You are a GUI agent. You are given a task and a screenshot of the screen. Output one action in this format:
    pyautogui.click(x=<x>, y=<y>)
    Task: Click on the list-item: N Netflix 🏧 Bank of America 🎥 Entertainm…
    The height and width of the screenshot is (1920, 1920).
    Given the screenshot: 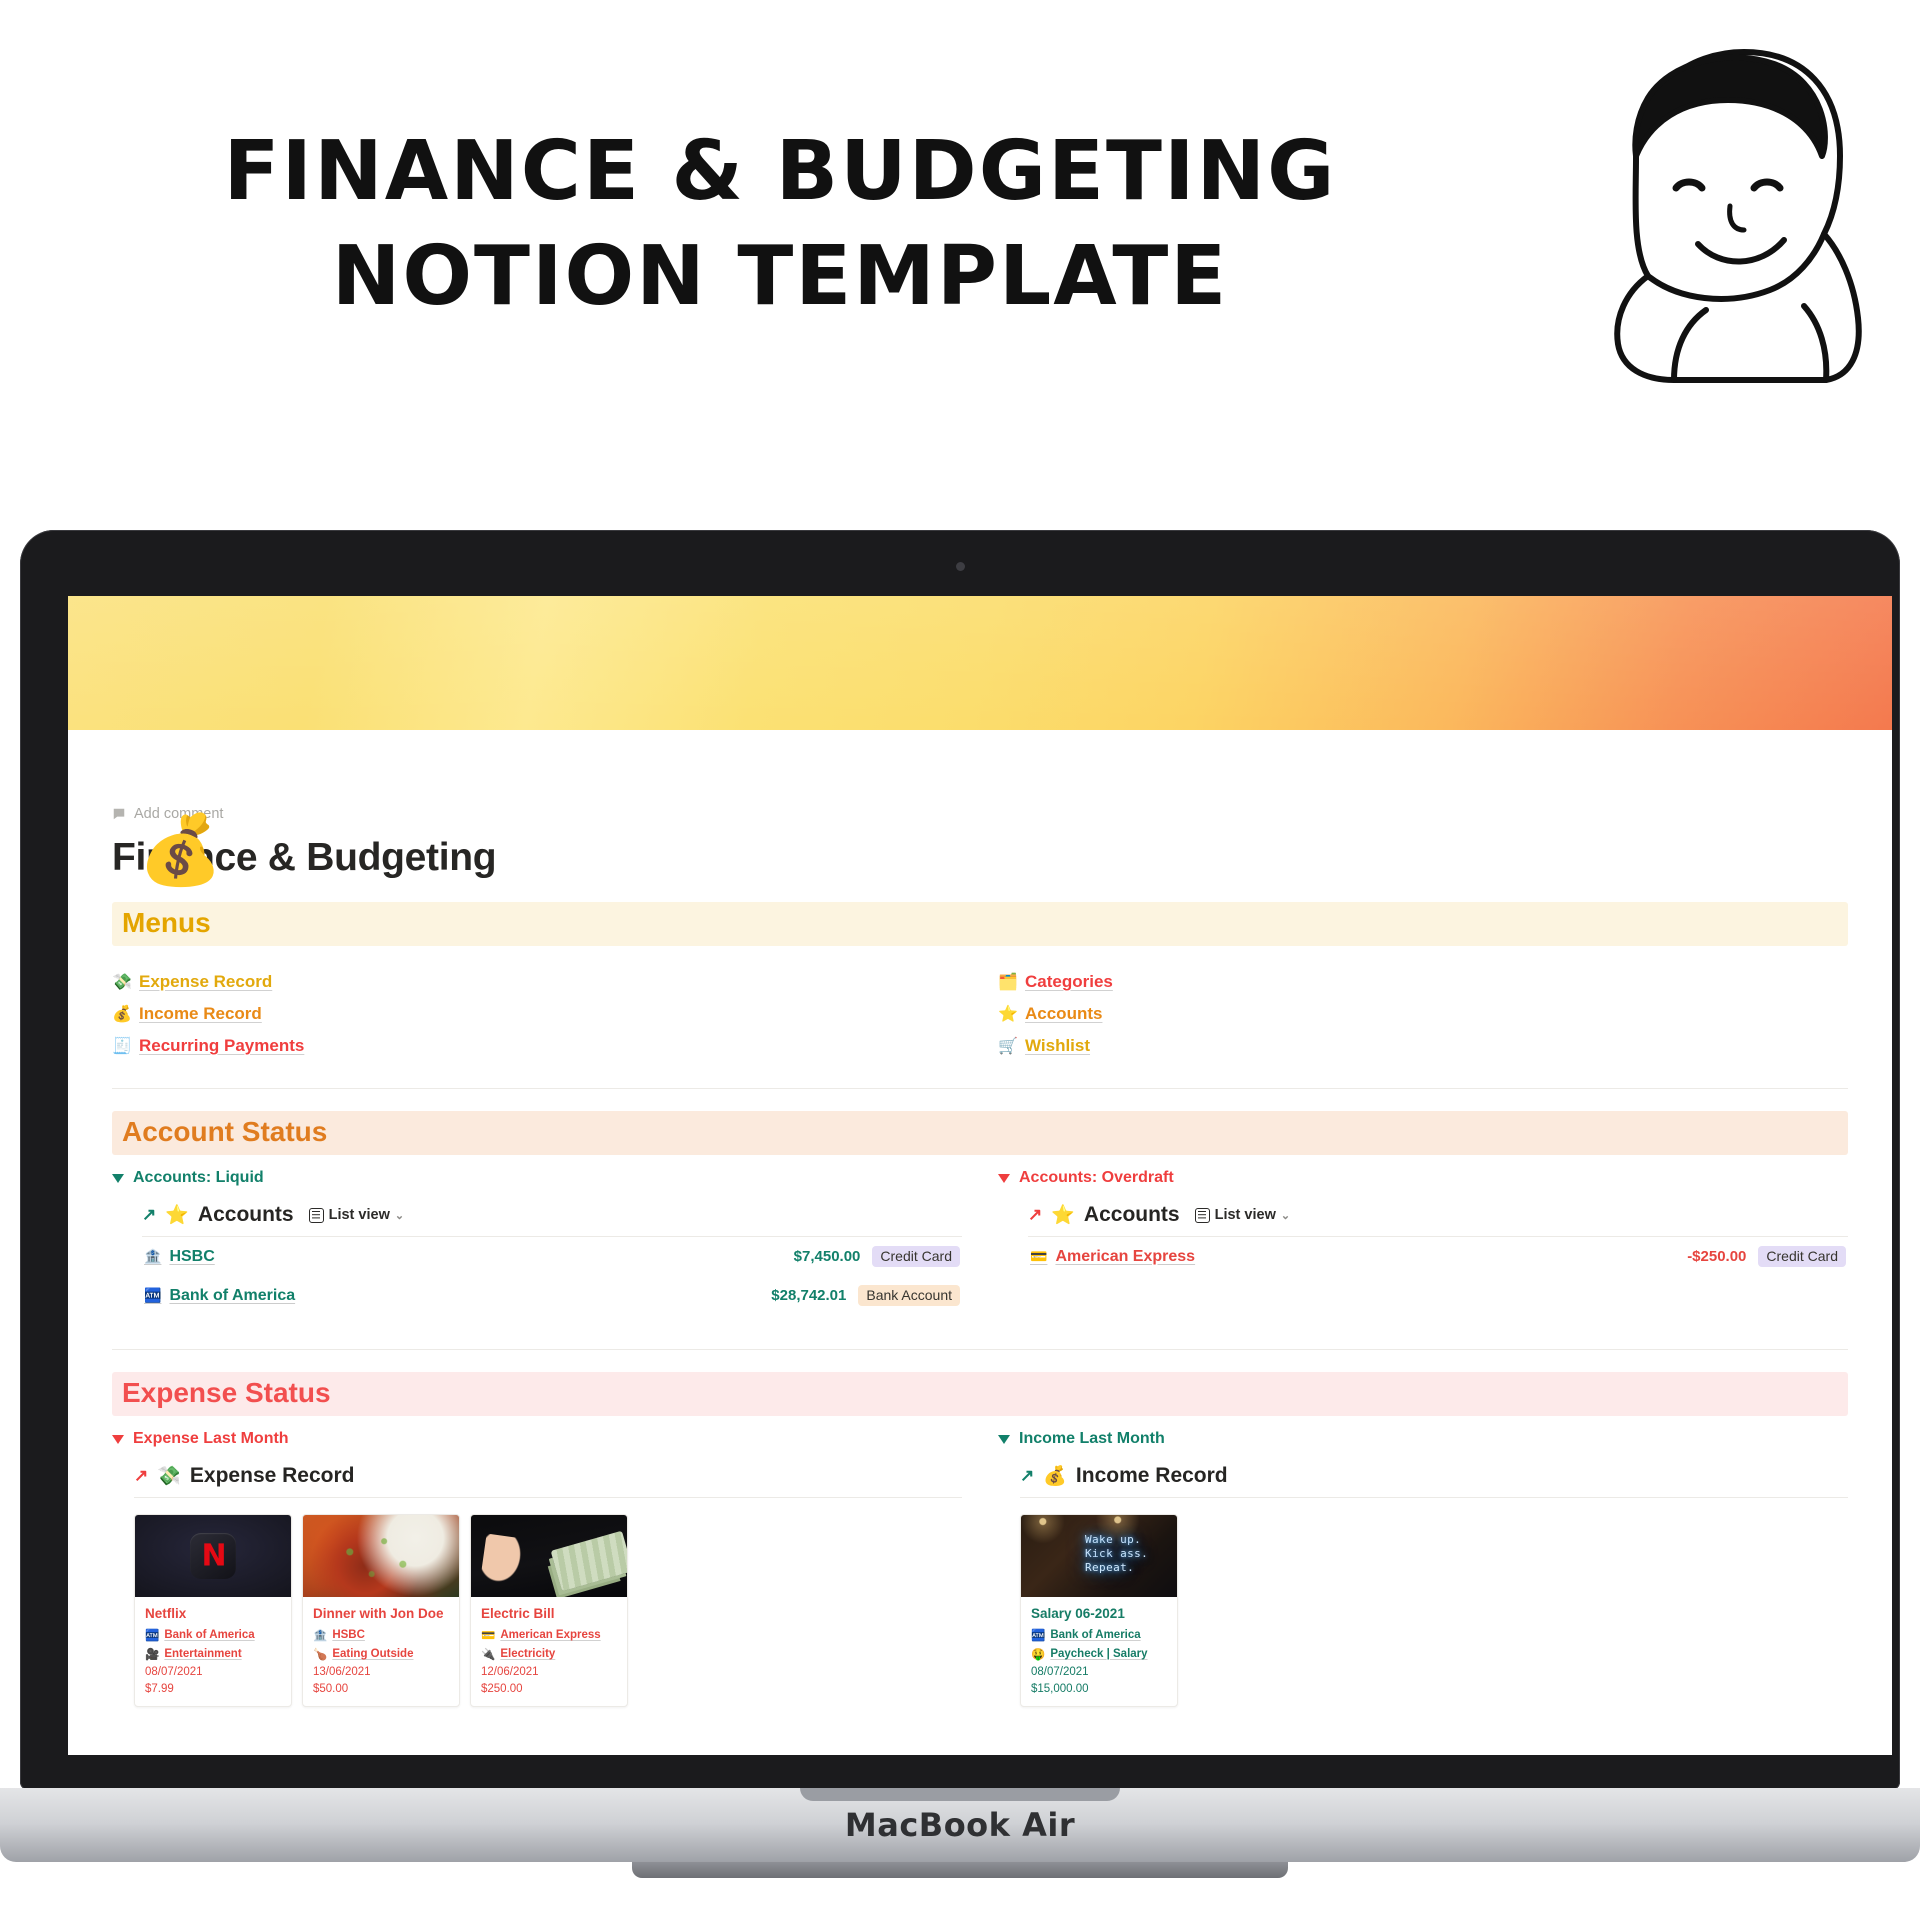 What is the action you would take?
    pyautogui.click(x=213, y=1610)
    